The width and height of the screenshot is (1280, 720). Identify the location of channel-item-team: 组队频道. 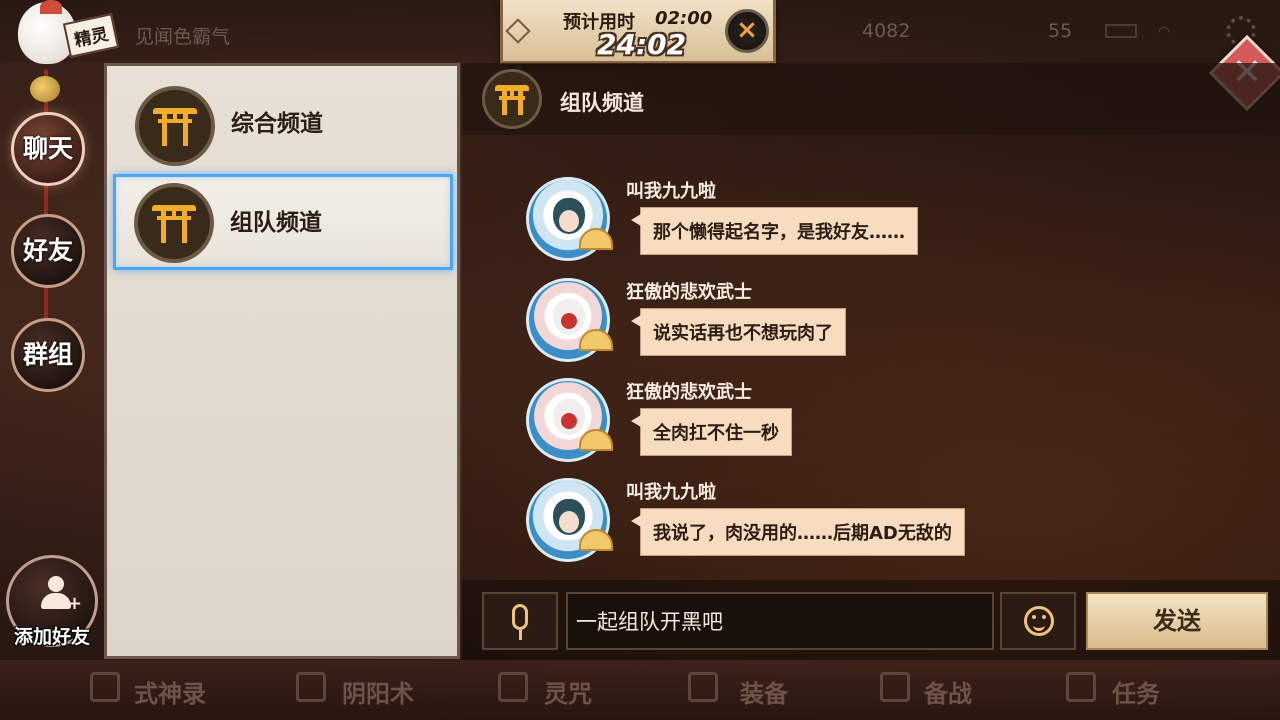
(283, 222).